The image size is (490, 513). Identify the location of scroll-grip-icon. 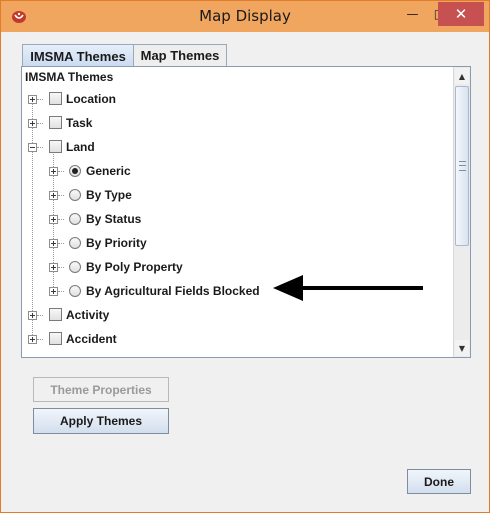
(462, 166).